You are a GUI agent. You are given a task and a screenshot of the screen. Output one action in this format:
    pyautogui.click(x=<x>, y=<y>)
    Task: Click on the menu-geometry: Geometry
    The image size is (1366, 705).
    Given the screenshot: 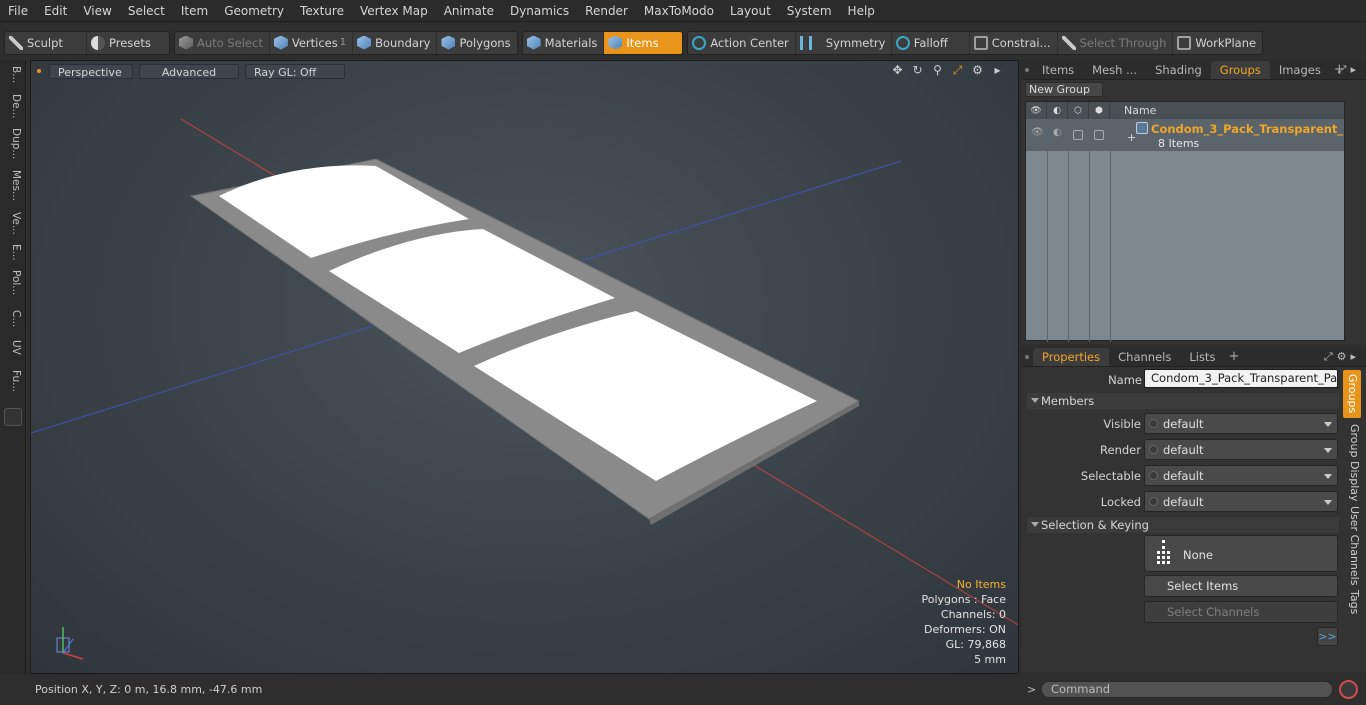 What is the action you would take?
    pyautogui.click(x=254, y=11)
    